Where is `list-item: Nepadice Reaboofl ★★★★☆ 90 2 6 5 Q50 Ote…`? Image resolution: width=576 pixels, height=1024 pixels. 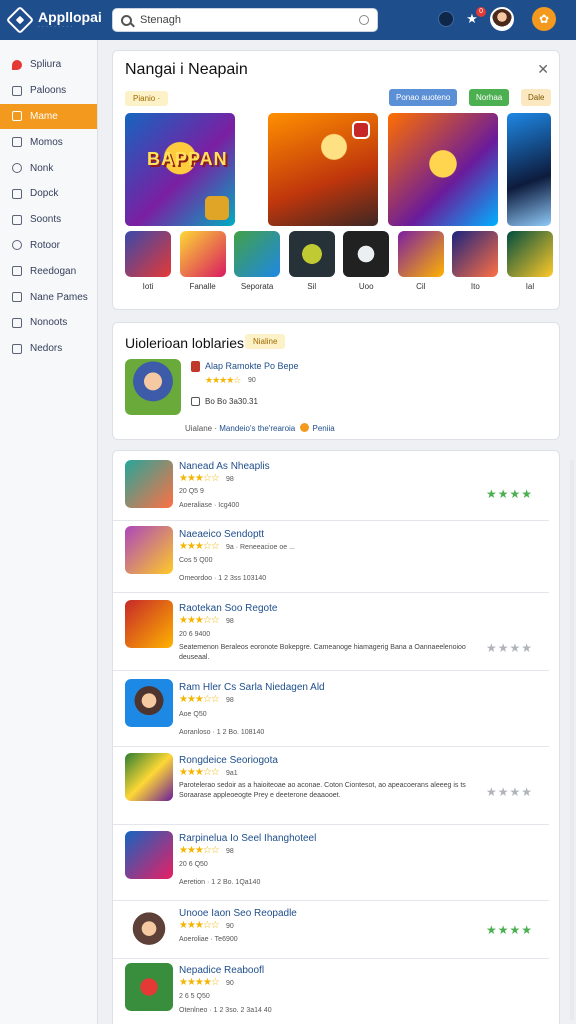 list-item: Nepadice Reaboofl ★★★★☆ 90 2 6 5 Q50 Ote… is located at coordinates (331, 991).